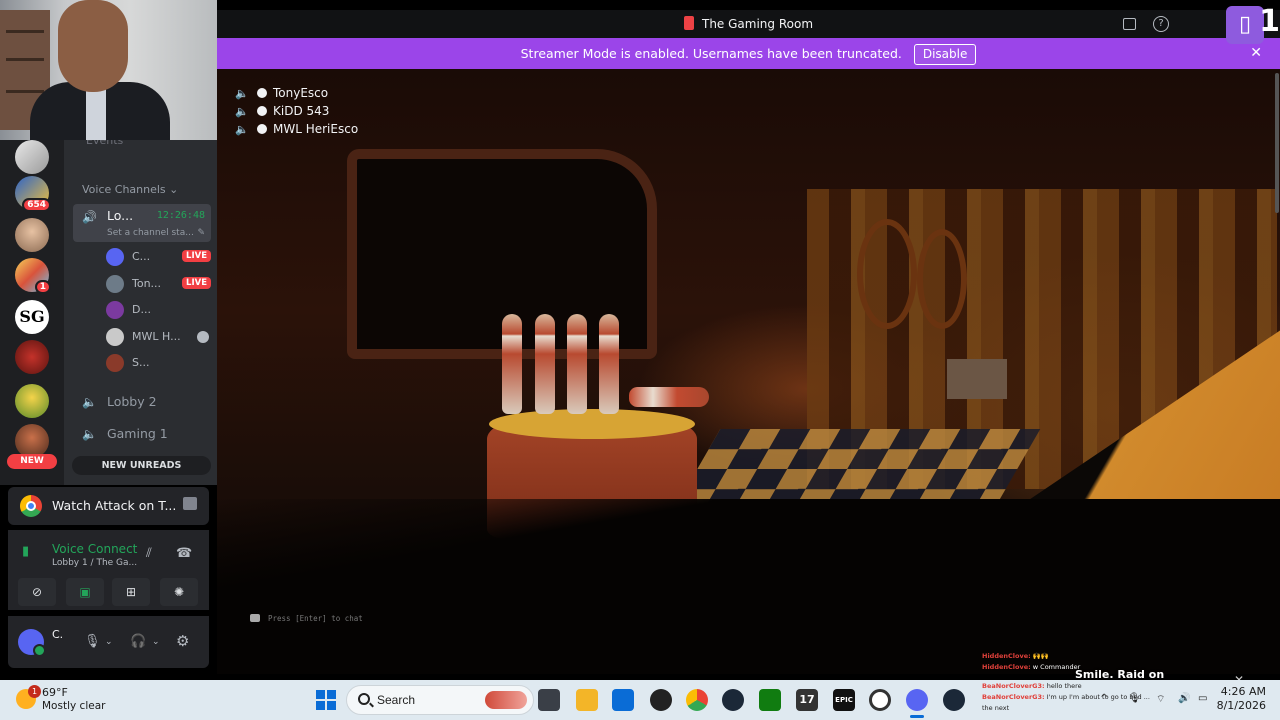  I want to click on soundboard-icon: ✺, so click(179, 592).